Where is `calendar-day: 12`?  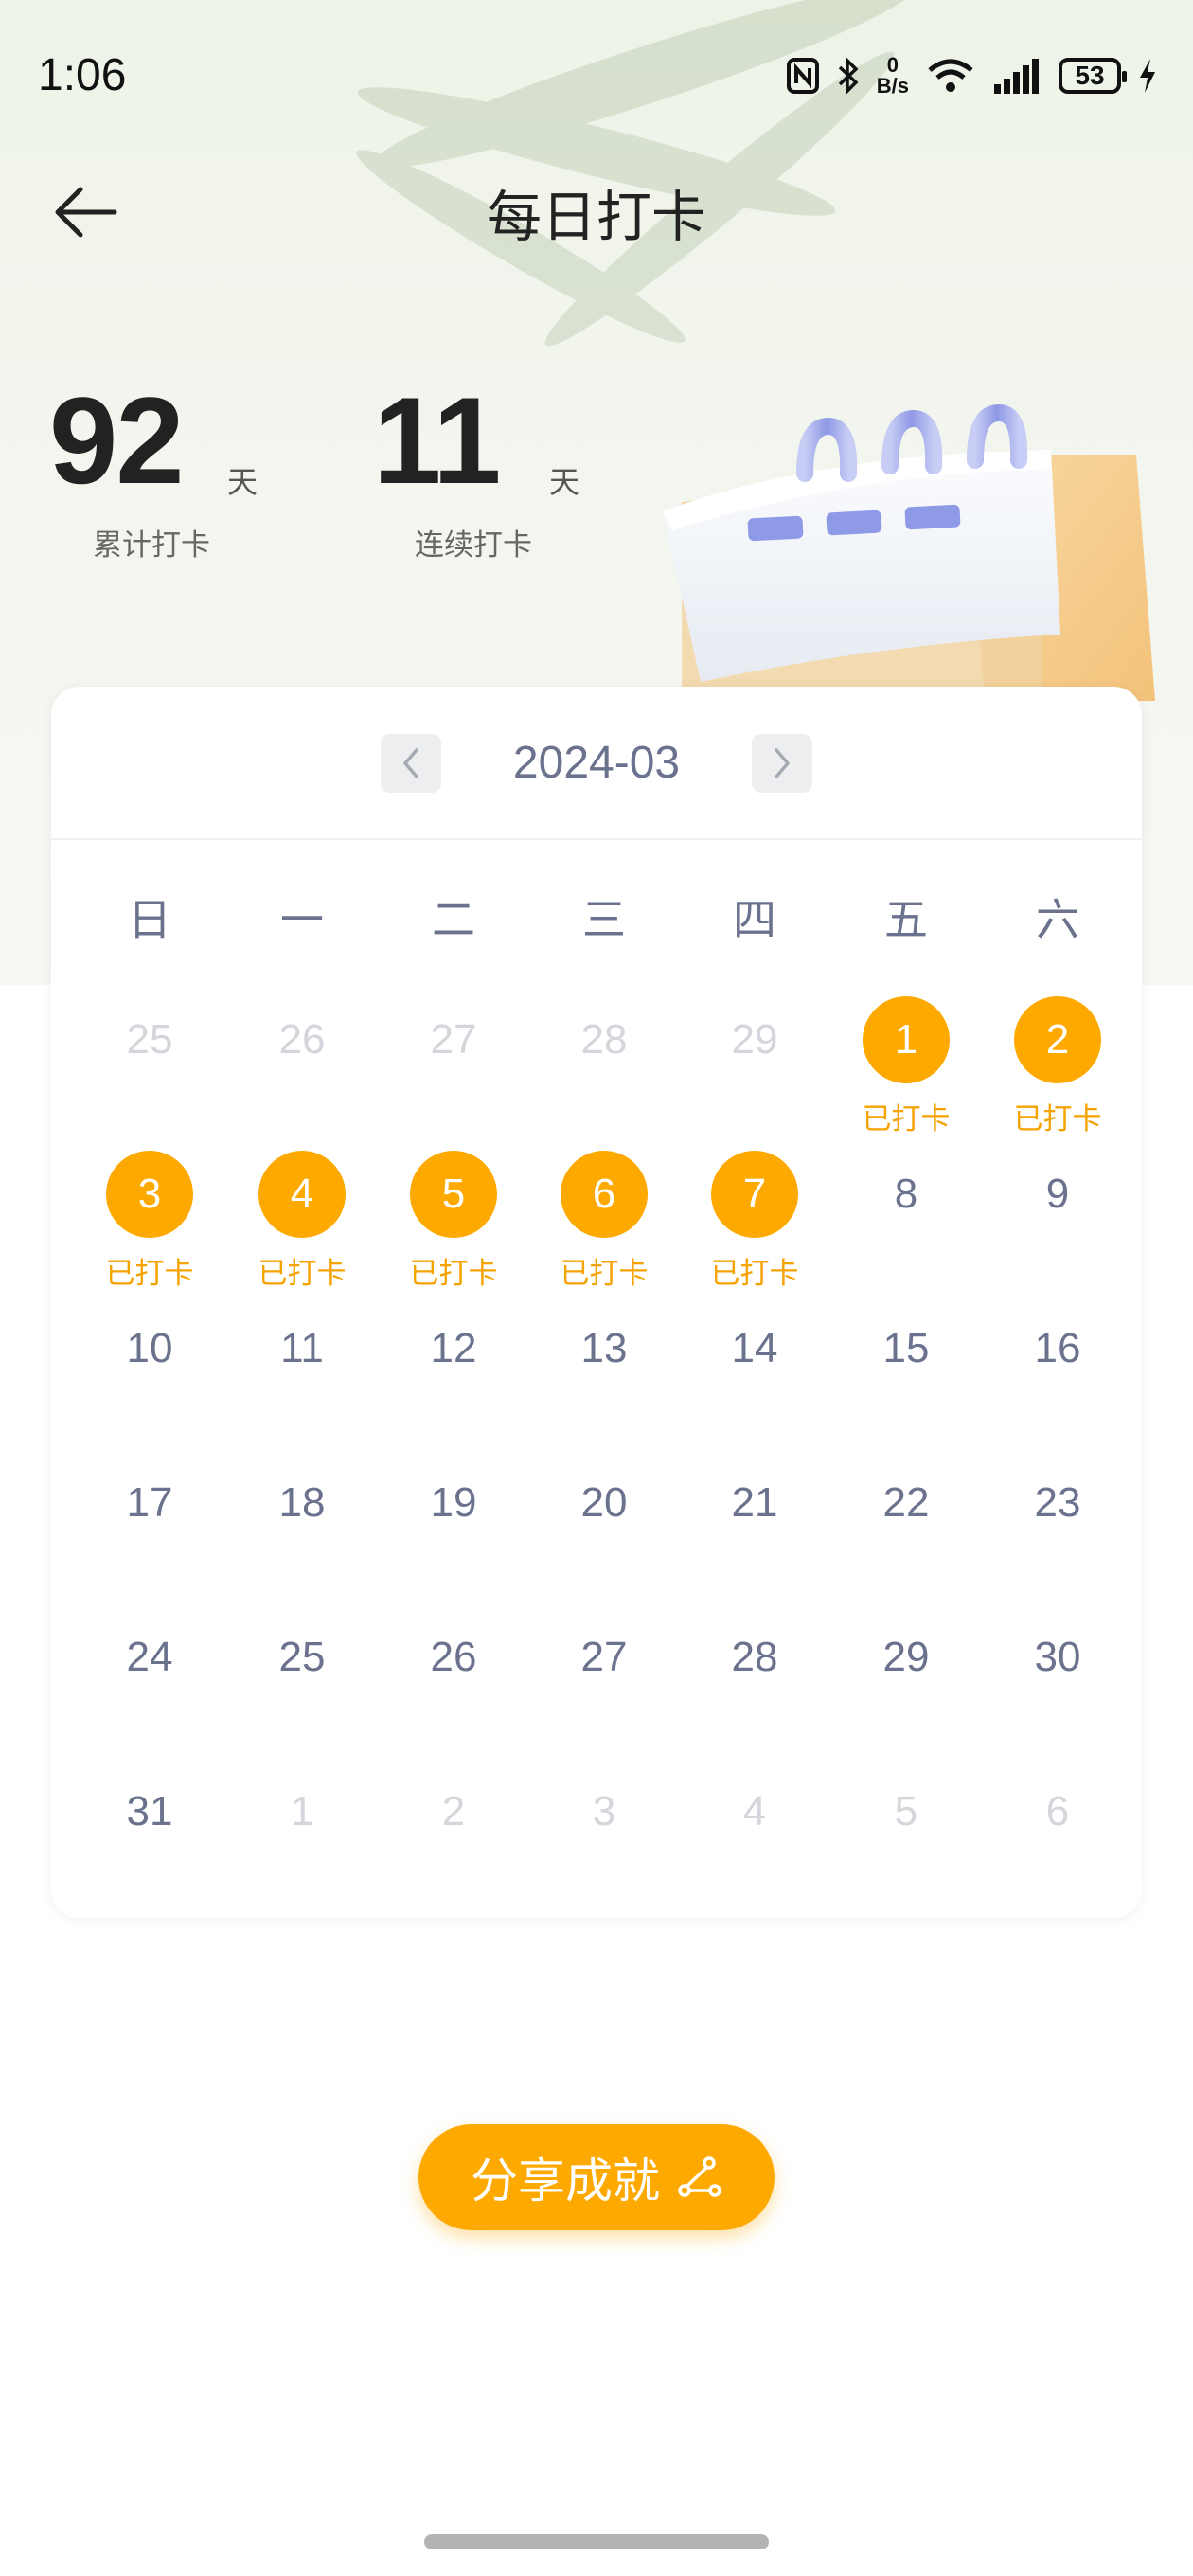
calendar-day: 12 is located at coordinates (453, 1371).